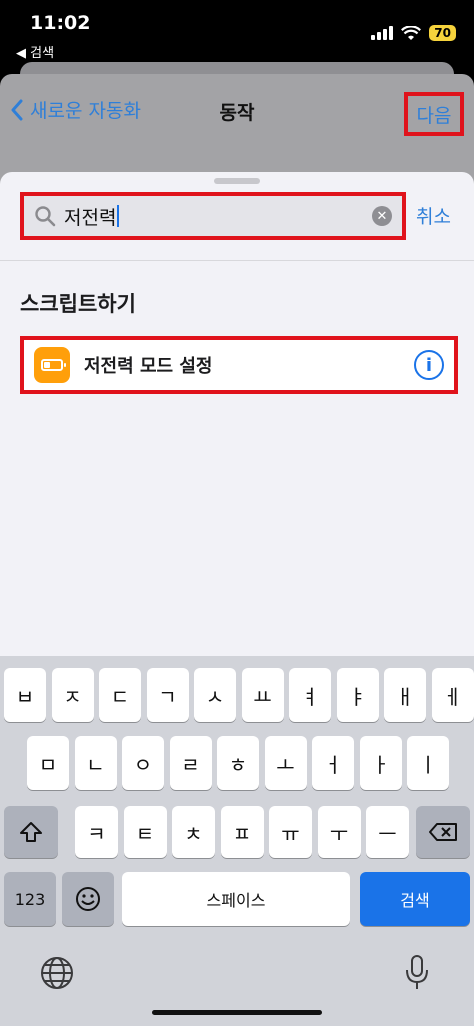 The width and height of the screenshot is (474, 1026). I want to click on shift-icon, so click(31, 832).